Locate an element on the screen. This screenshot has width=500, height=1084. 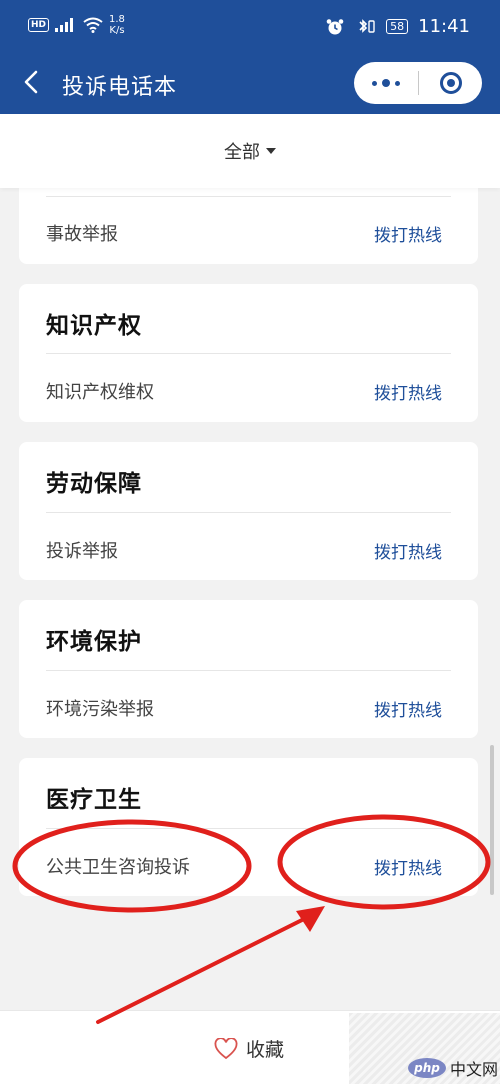
hotline-item-label: 环境污染举报 is located at coordinates (100, 709).